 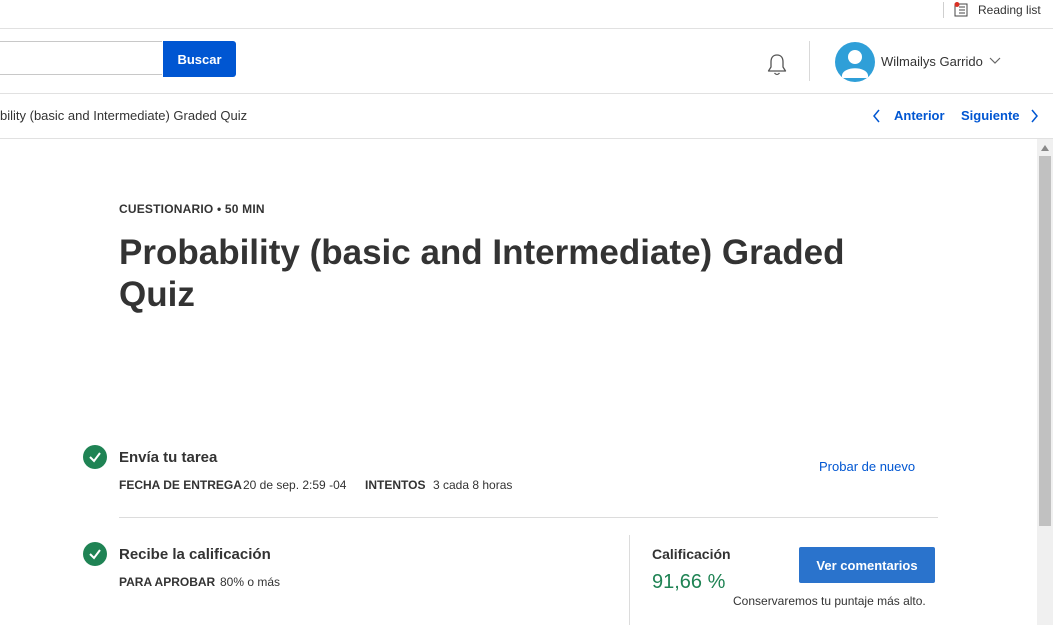 I want to click on grade-divider, so click(x=629, y=580).